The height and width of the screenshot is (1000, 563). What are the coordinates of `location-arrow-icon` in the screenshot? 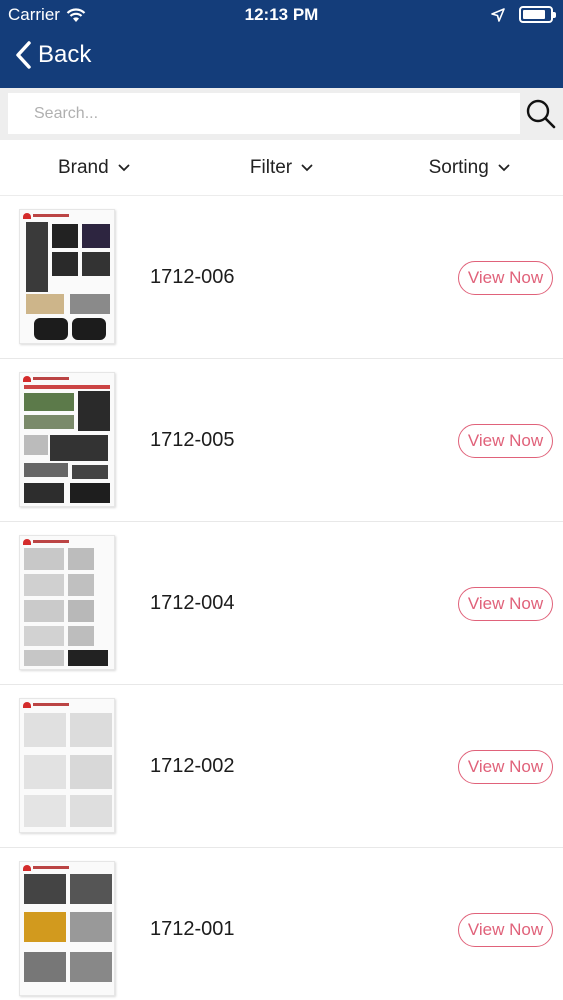 It's located at (498, 14).